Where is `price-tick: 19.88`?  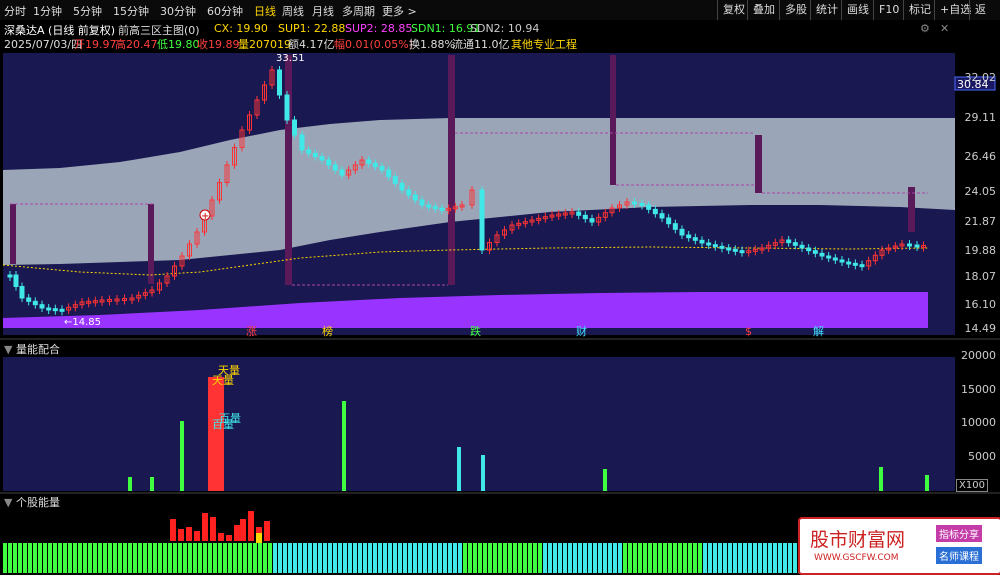 price-tick: 19.88 is located at coordinates (980, 250).